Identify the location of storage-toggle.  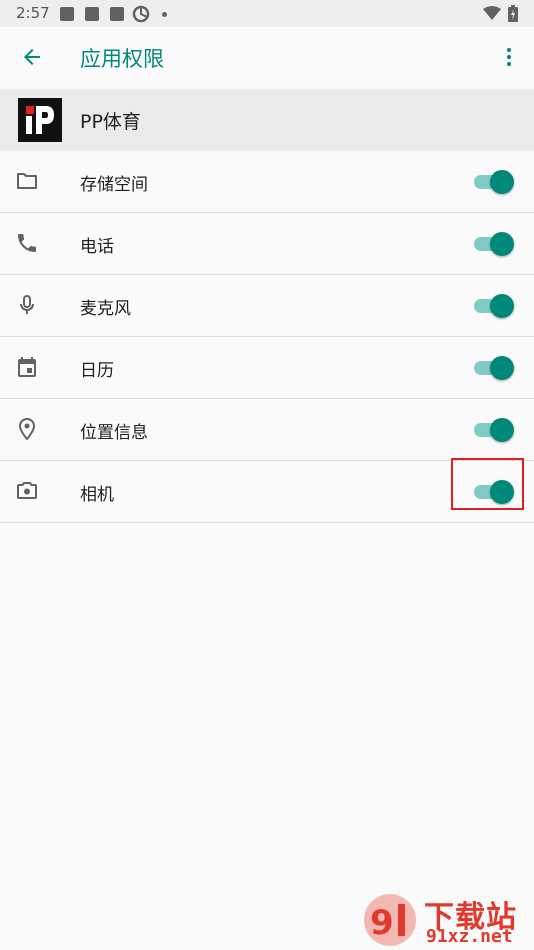
(494, 182).